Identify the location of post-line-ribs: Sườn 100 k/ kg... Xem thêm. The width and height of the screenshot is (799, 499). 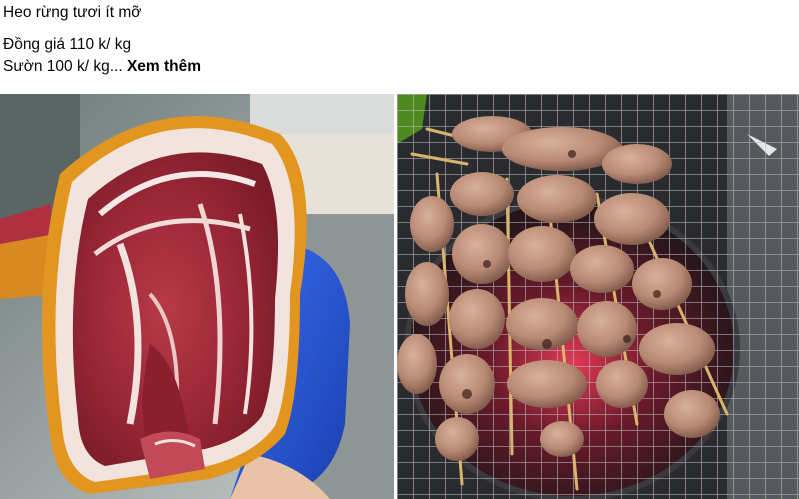
(102, 67).